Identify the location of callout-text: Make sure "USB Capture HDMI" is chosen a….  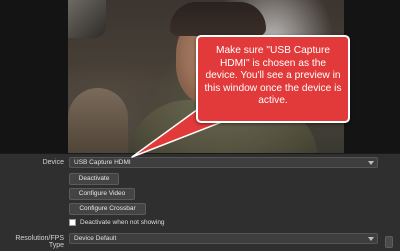
(273, 75).